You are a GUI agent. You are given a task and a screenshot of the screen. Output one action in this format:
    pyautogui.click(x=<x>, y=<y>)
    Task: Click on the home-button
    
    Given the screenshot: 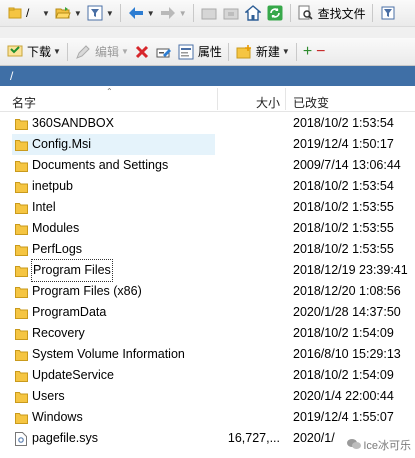 What is the action you would take?
    pyautogui.click(x=253, y=13)
    